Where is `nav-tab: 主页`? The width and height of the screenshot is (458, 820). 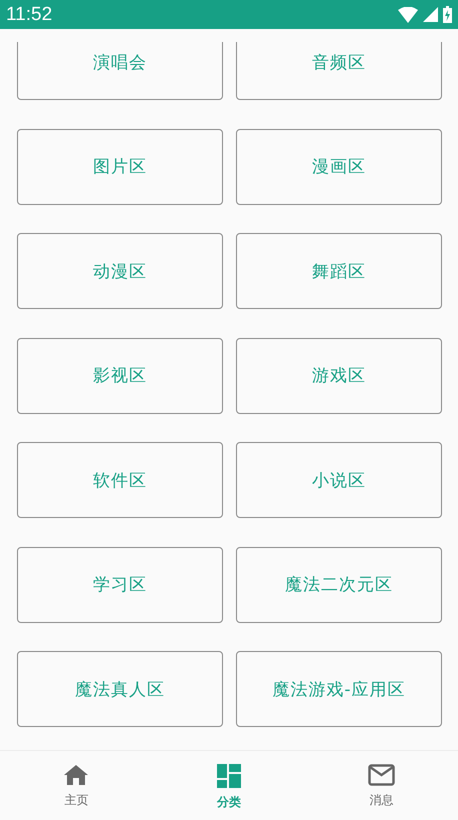 nav-tab: 主页 is located at coordinates (76, 785).